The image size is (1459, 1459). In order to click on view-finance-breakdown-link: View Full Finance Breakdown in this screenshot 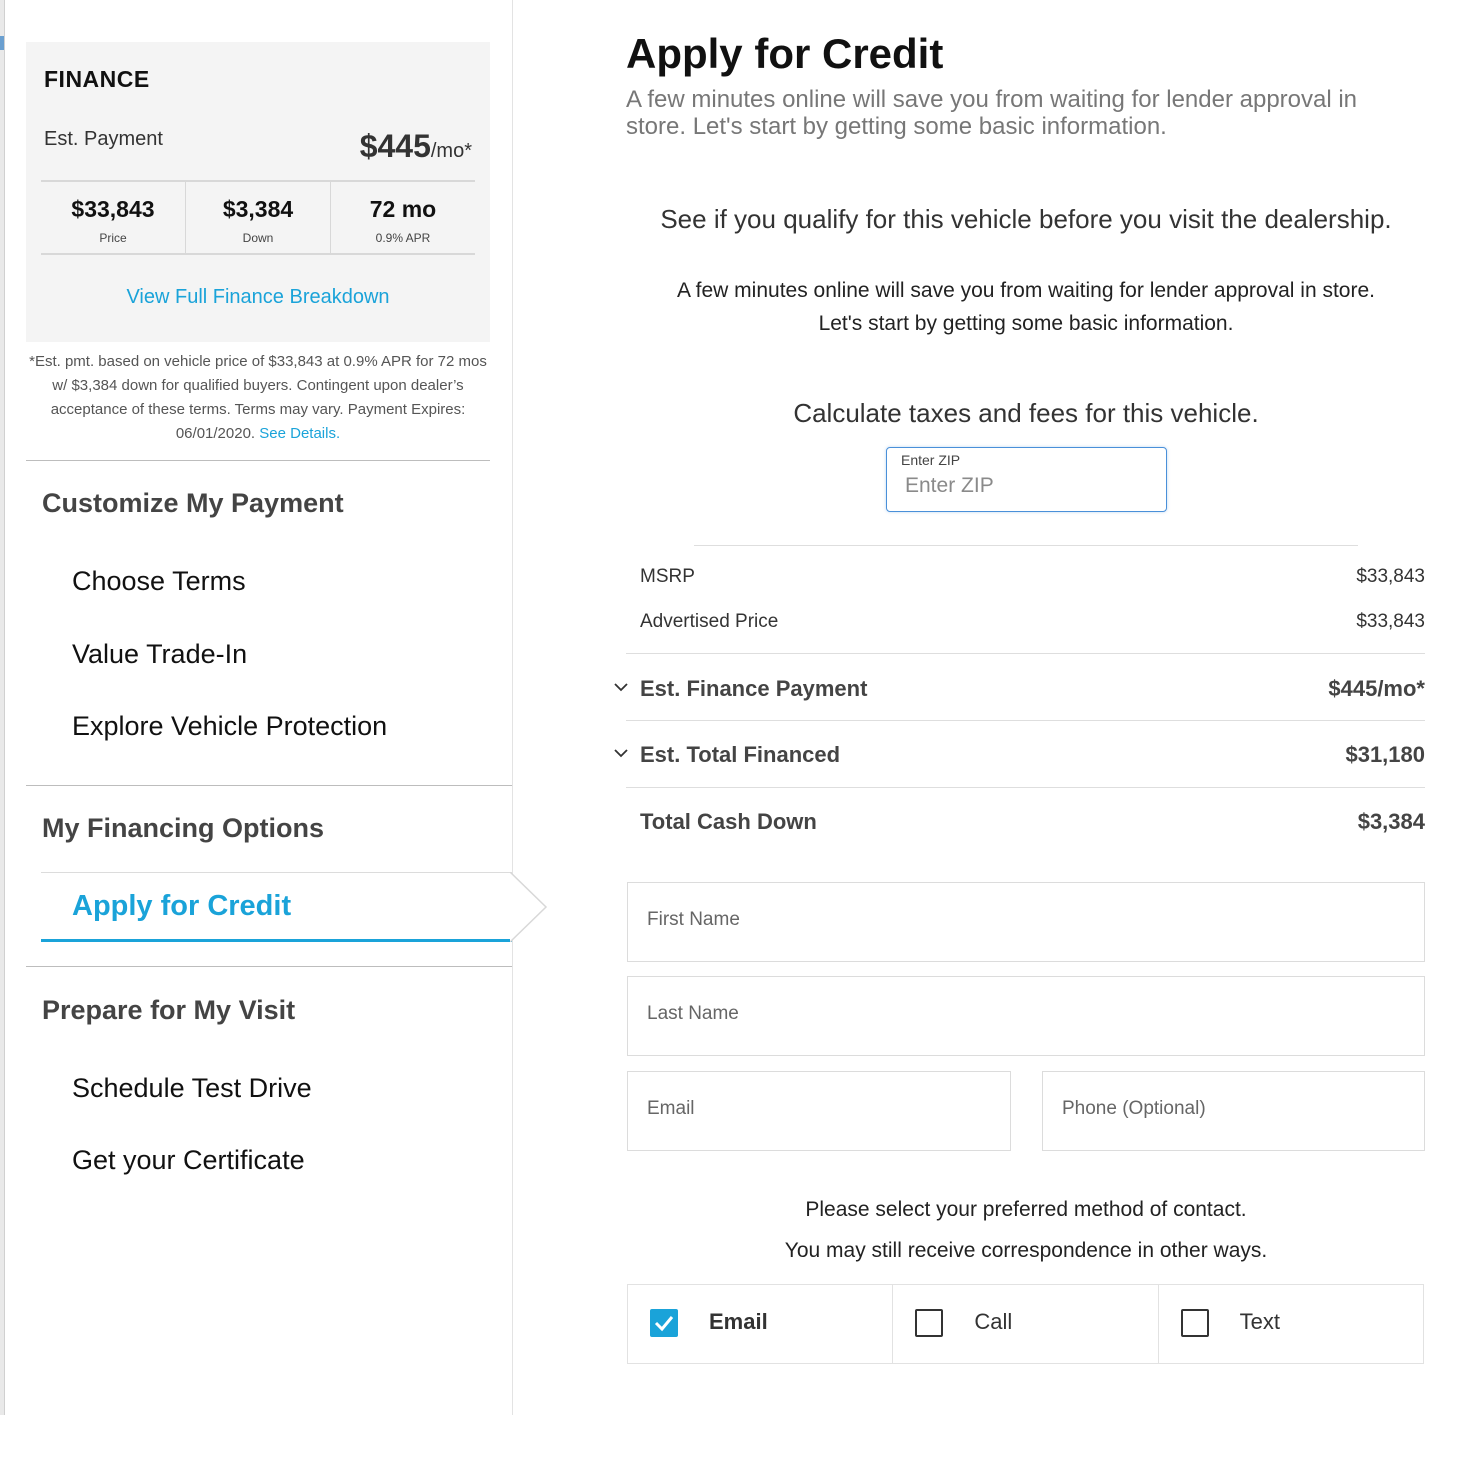, I will do `click(258, 297)`.